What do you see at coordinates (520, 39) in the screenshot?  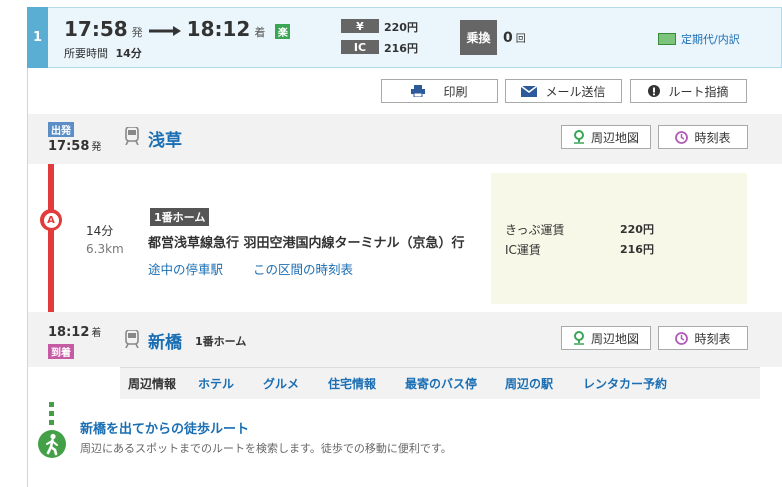 I see `transfer-unit: 回` at bounding box center [520, 39].